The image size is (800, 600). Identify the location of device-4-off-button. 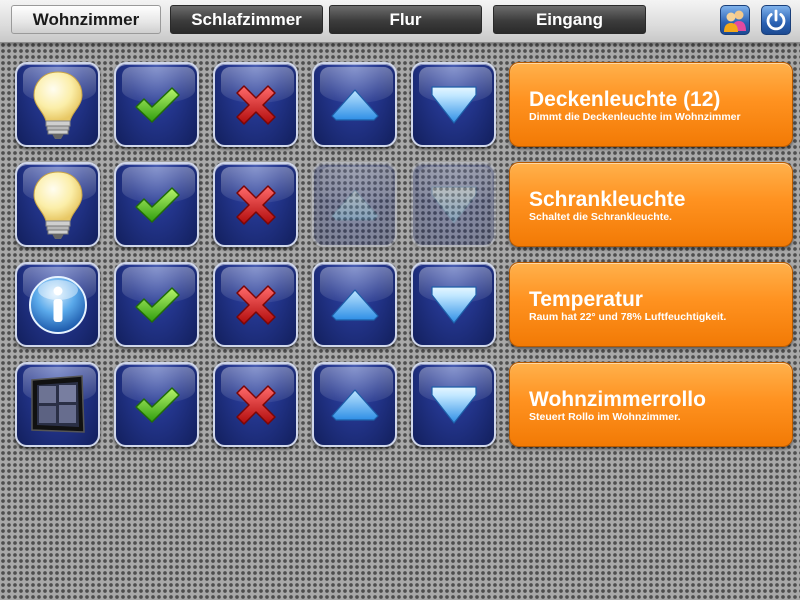
(255, 404).